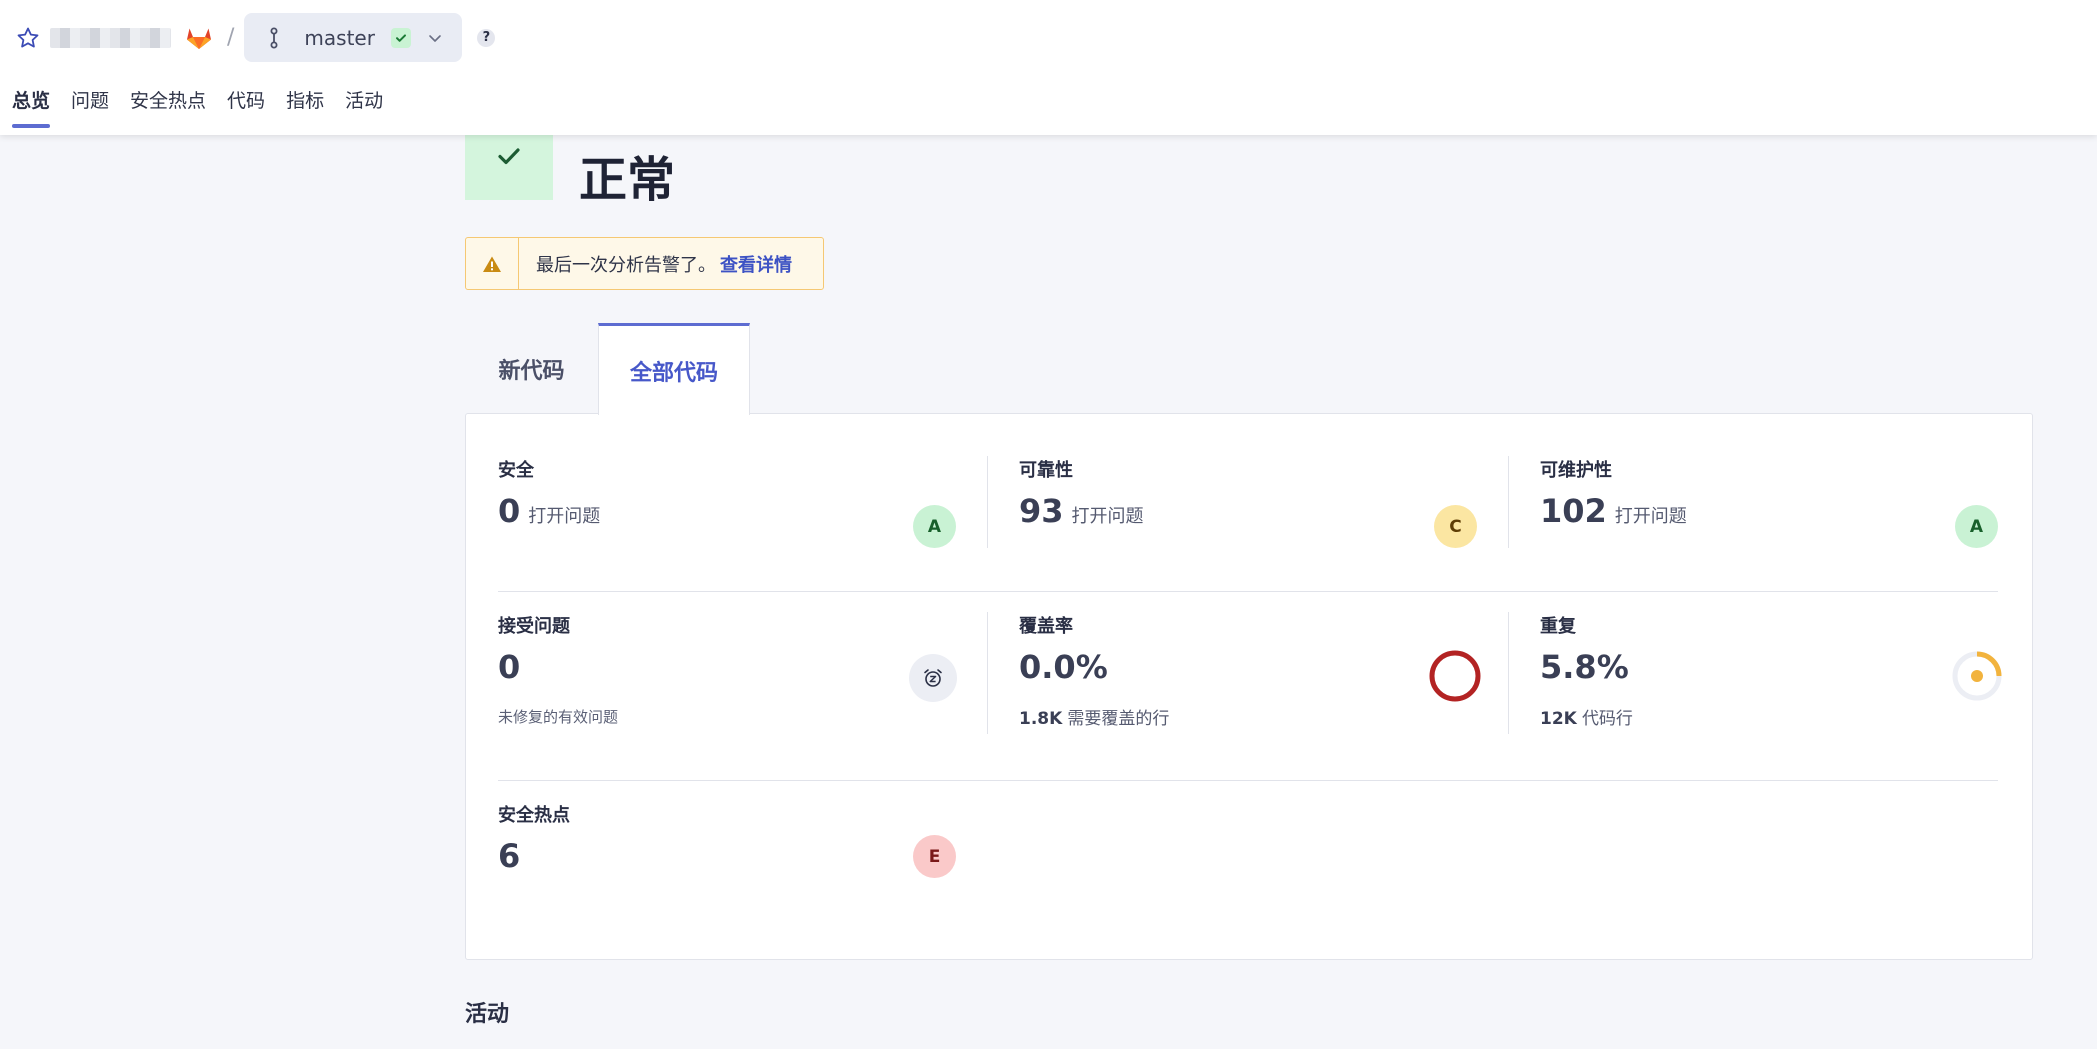  What do you see at coordinates (1041, 511) in the screenshot?
I see `reliability-value: 93` at bounding box center [1041, 511].